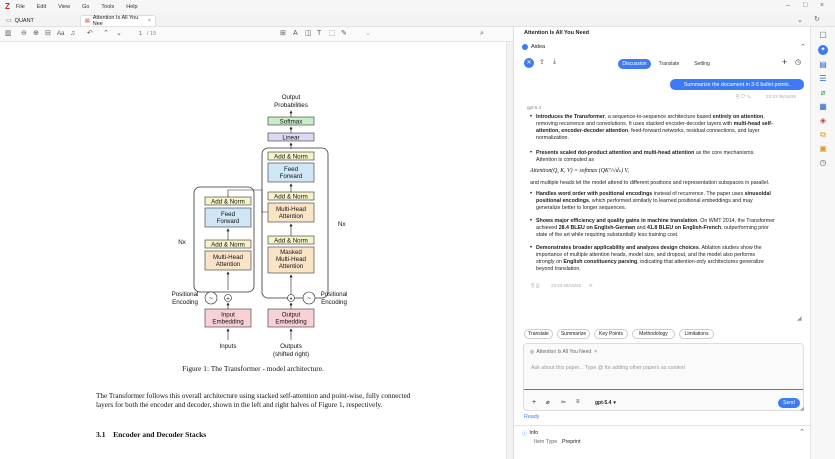 Image resolution: width=835 pixels, height=459 pixels. What do you see at coordinates (291, 252) in the screenshot?
I see `decoder-masked-label-1: Masked` at bounding box center [291, 252].